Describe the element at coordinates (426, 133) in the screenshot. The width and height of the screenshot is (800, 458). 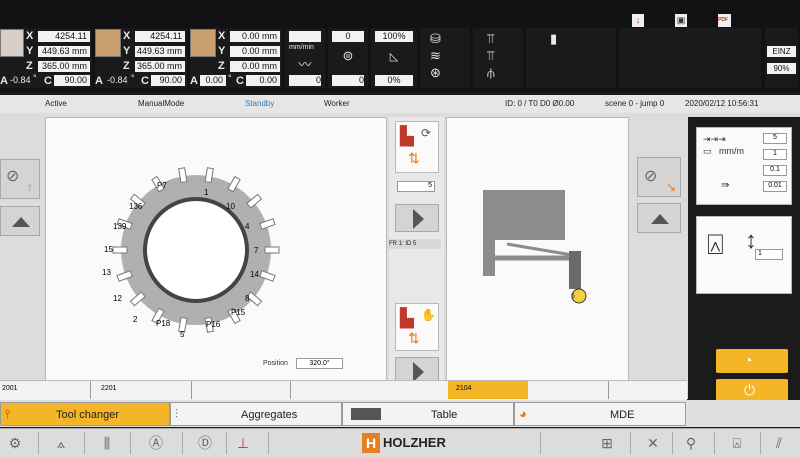
I see `rotation-icon: ⟳` at that location.